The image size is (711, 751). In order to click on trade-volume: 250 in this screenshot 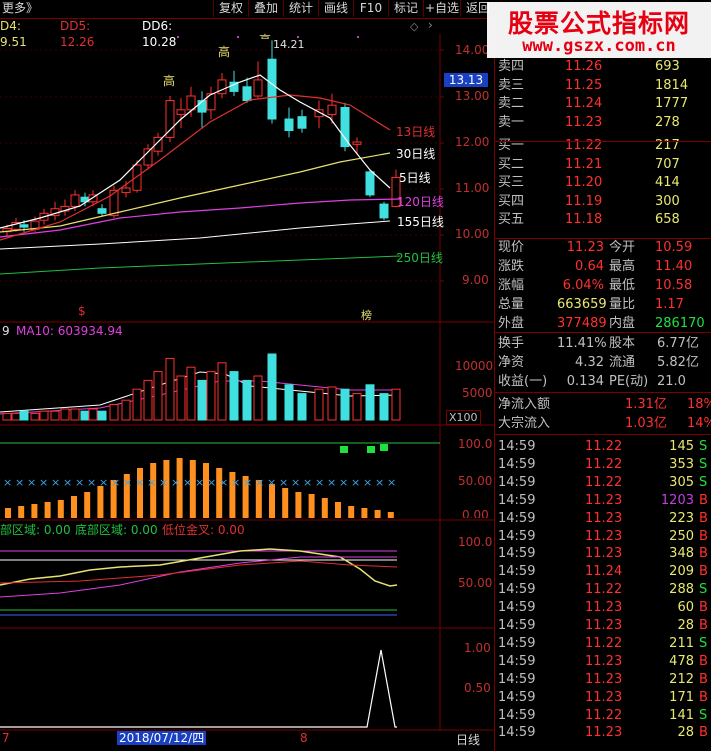, I will do `click(681, 536)`.